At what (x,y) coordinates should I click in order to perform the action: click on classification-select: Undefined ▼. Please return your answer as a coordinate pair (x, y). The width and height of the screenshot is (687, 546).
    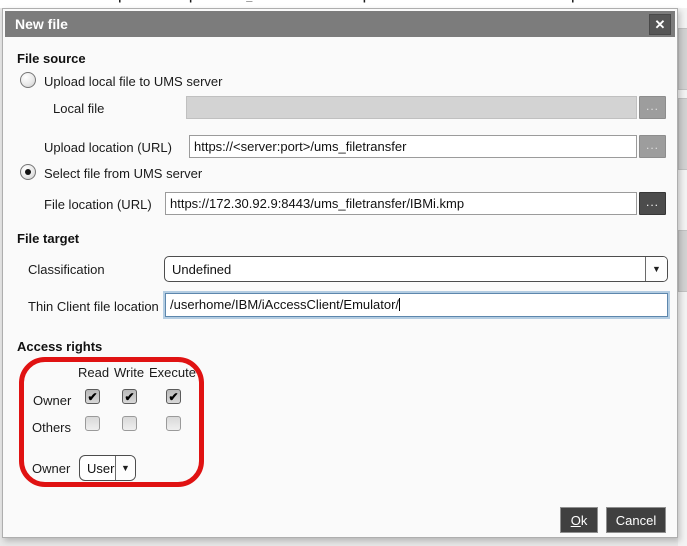
    Looking at the image, I should click on (416, 269).